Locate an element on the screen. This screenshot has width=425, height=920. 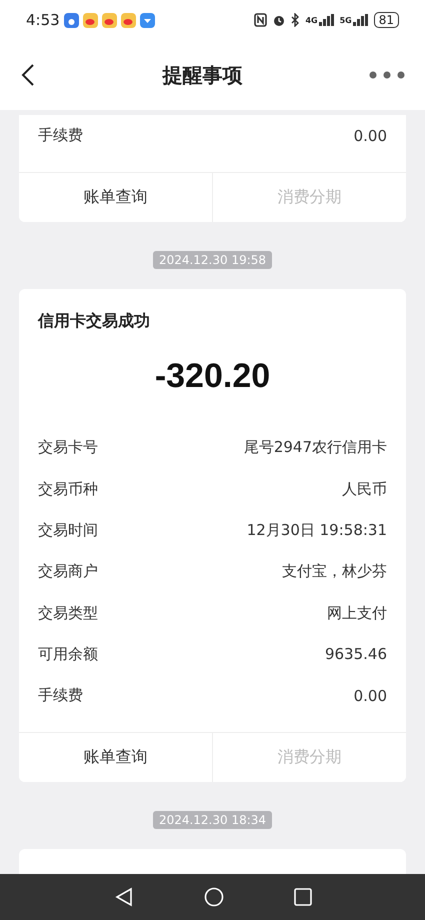
field-label: 交易类型 is located at coordinates (68, 613).